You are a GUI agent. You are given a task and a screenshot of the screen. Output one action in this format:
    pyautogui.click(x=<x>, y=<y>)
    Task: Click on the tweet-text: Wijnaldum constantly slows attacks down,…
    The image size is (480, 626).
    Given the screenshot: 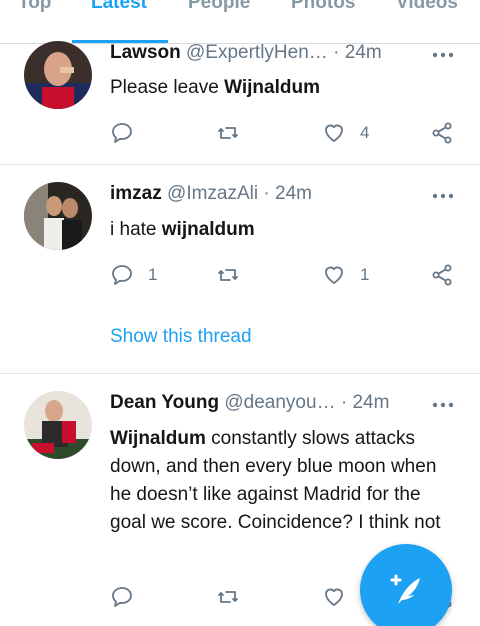 What is the action you would take?
    pyautogui.click(x=283, y=481)
    